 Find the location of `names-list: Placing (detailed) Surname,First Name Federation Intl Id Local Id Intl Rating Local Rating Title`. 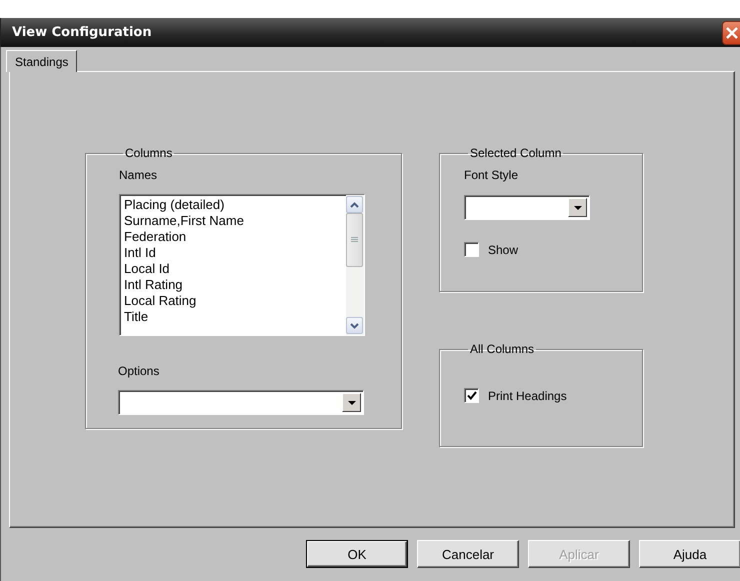

names-list: Placing (detailed) Surname,First Name Federation Intl Id Local Id Intl Rating Local Rating Title is located at coordinates (242, 265).